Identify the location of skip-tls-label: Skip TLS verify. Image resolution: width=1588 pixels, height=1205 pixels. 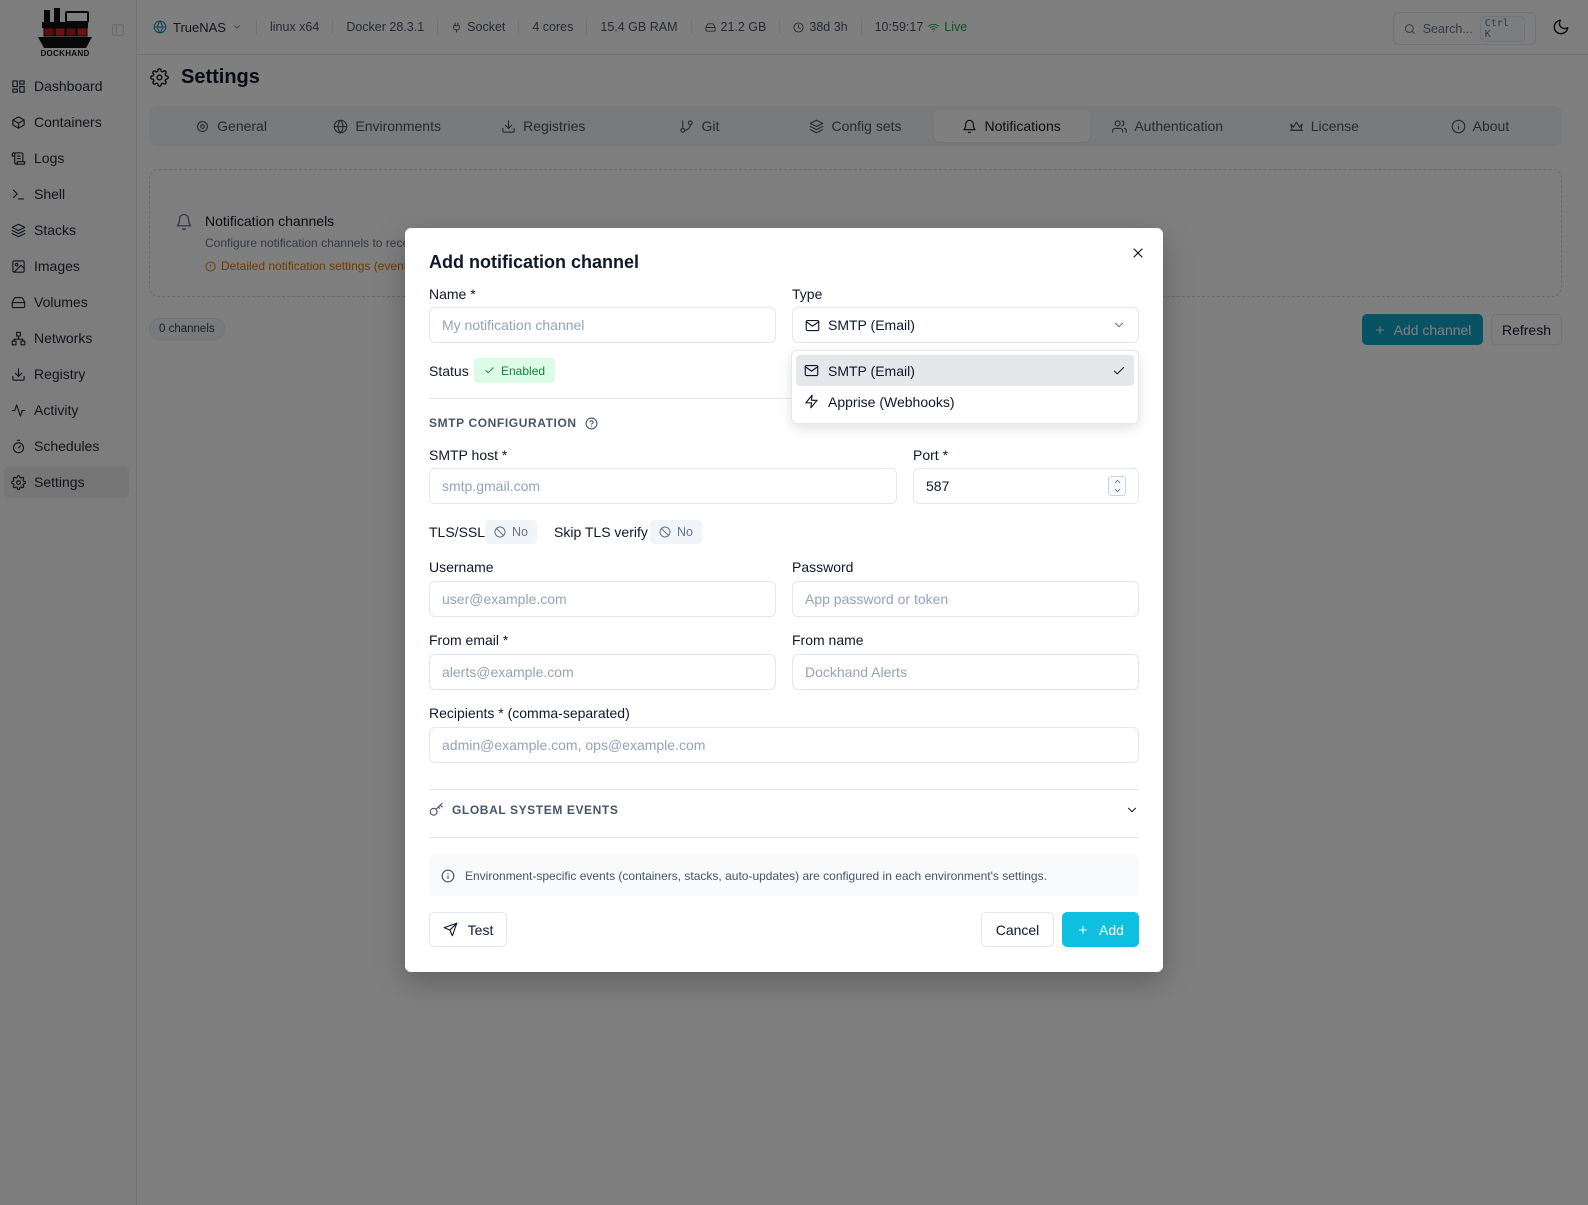
(601, 532).